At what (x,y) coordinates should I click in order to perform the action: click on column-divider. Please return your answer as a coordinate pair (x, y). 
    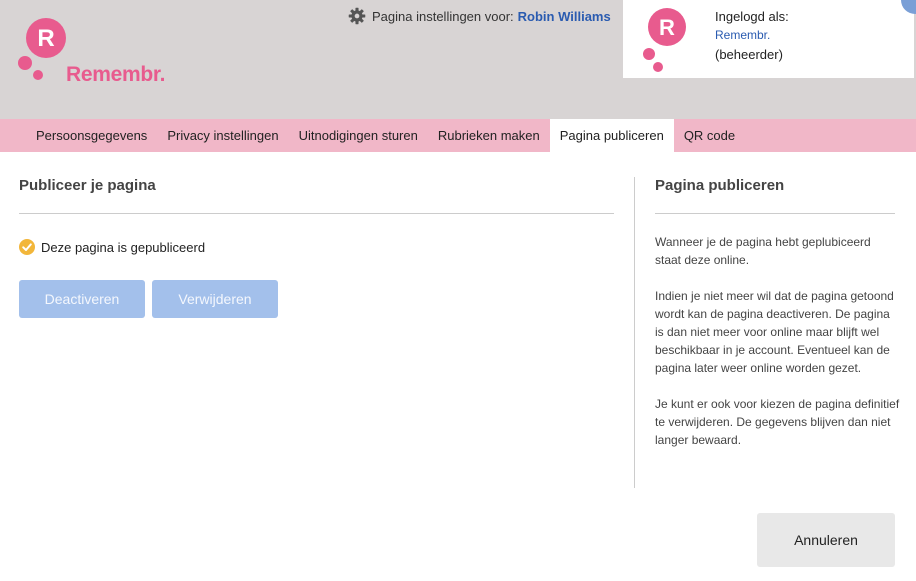
    Looking at the image, I should click on (634, 332).